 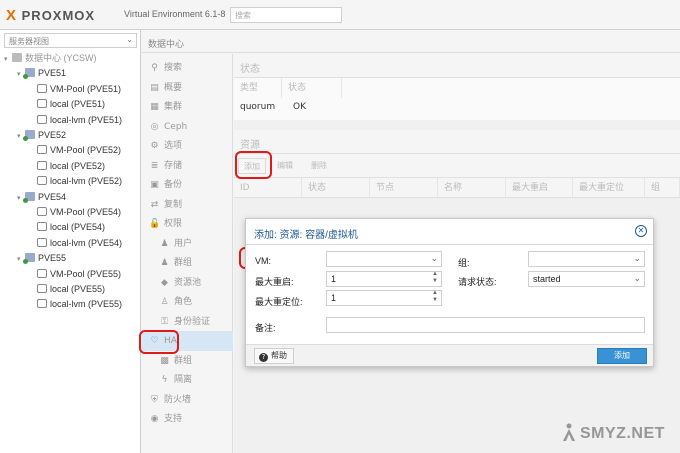 What do you see at coordinates (41, 258) in the screenshot?
I see `tree-node: ▾ PVE55` at bounding box center [41, 258].